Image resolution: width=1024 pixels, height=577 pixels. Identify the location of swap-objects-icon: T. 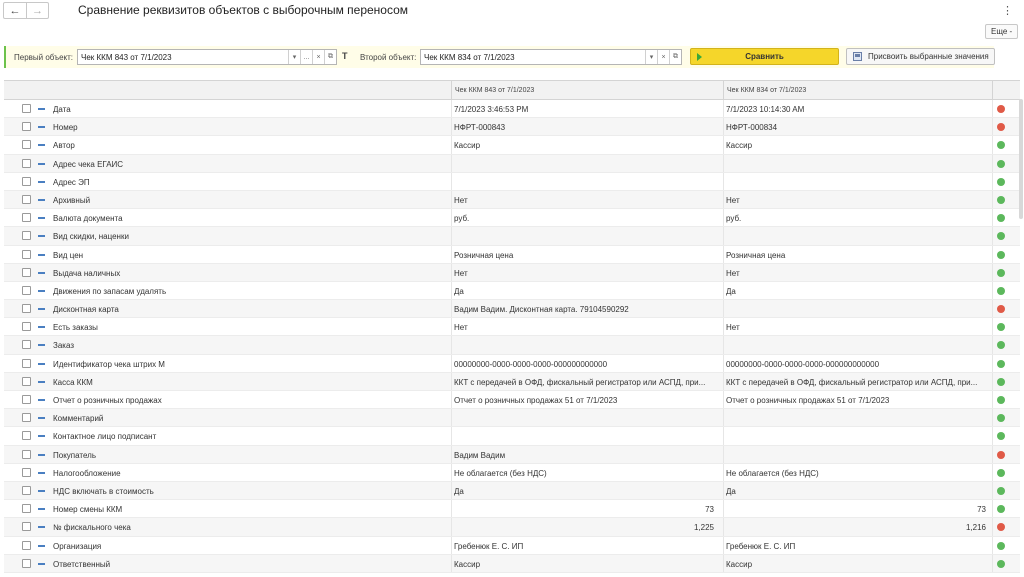
(345, 56).